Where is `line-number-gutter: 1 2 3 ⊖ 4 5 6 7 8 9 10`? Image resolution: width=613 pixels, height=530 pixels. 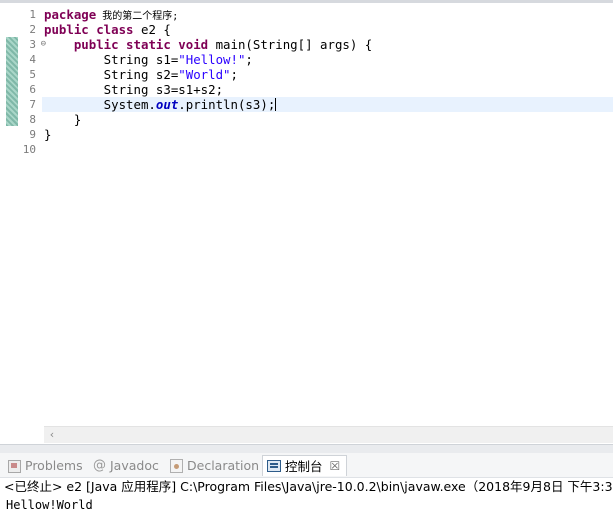 line-number-gutter: 1 2 3 ⊖ 4 5 6 7 8 9 10 is located at coordinates (32, 82).